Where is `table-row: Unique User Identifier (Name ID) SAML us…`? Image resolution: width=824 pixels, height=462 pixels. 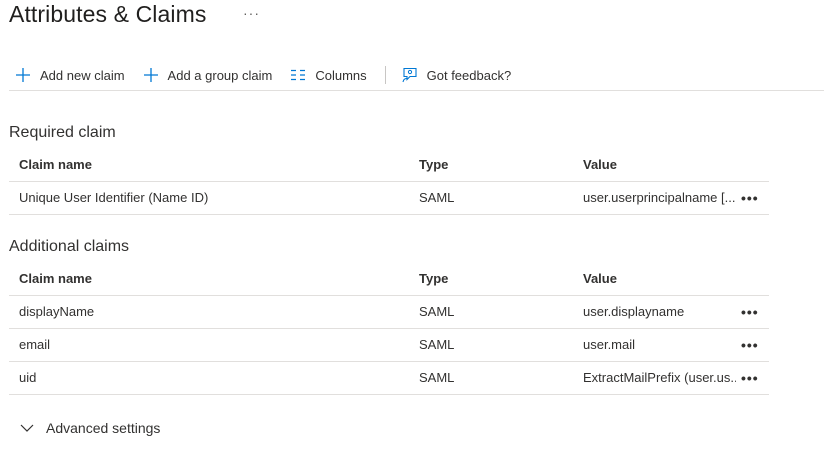
table-row: Unique User Identifier (Name ID) SAML us… is located at coordinates (389, 198).